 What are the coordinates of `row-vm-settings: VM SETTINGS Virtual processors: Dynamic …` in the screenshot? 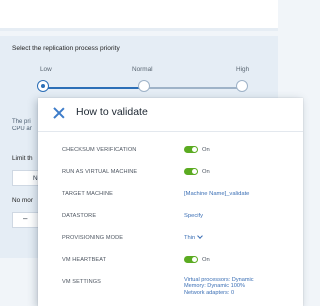 It's located at (170, 288).